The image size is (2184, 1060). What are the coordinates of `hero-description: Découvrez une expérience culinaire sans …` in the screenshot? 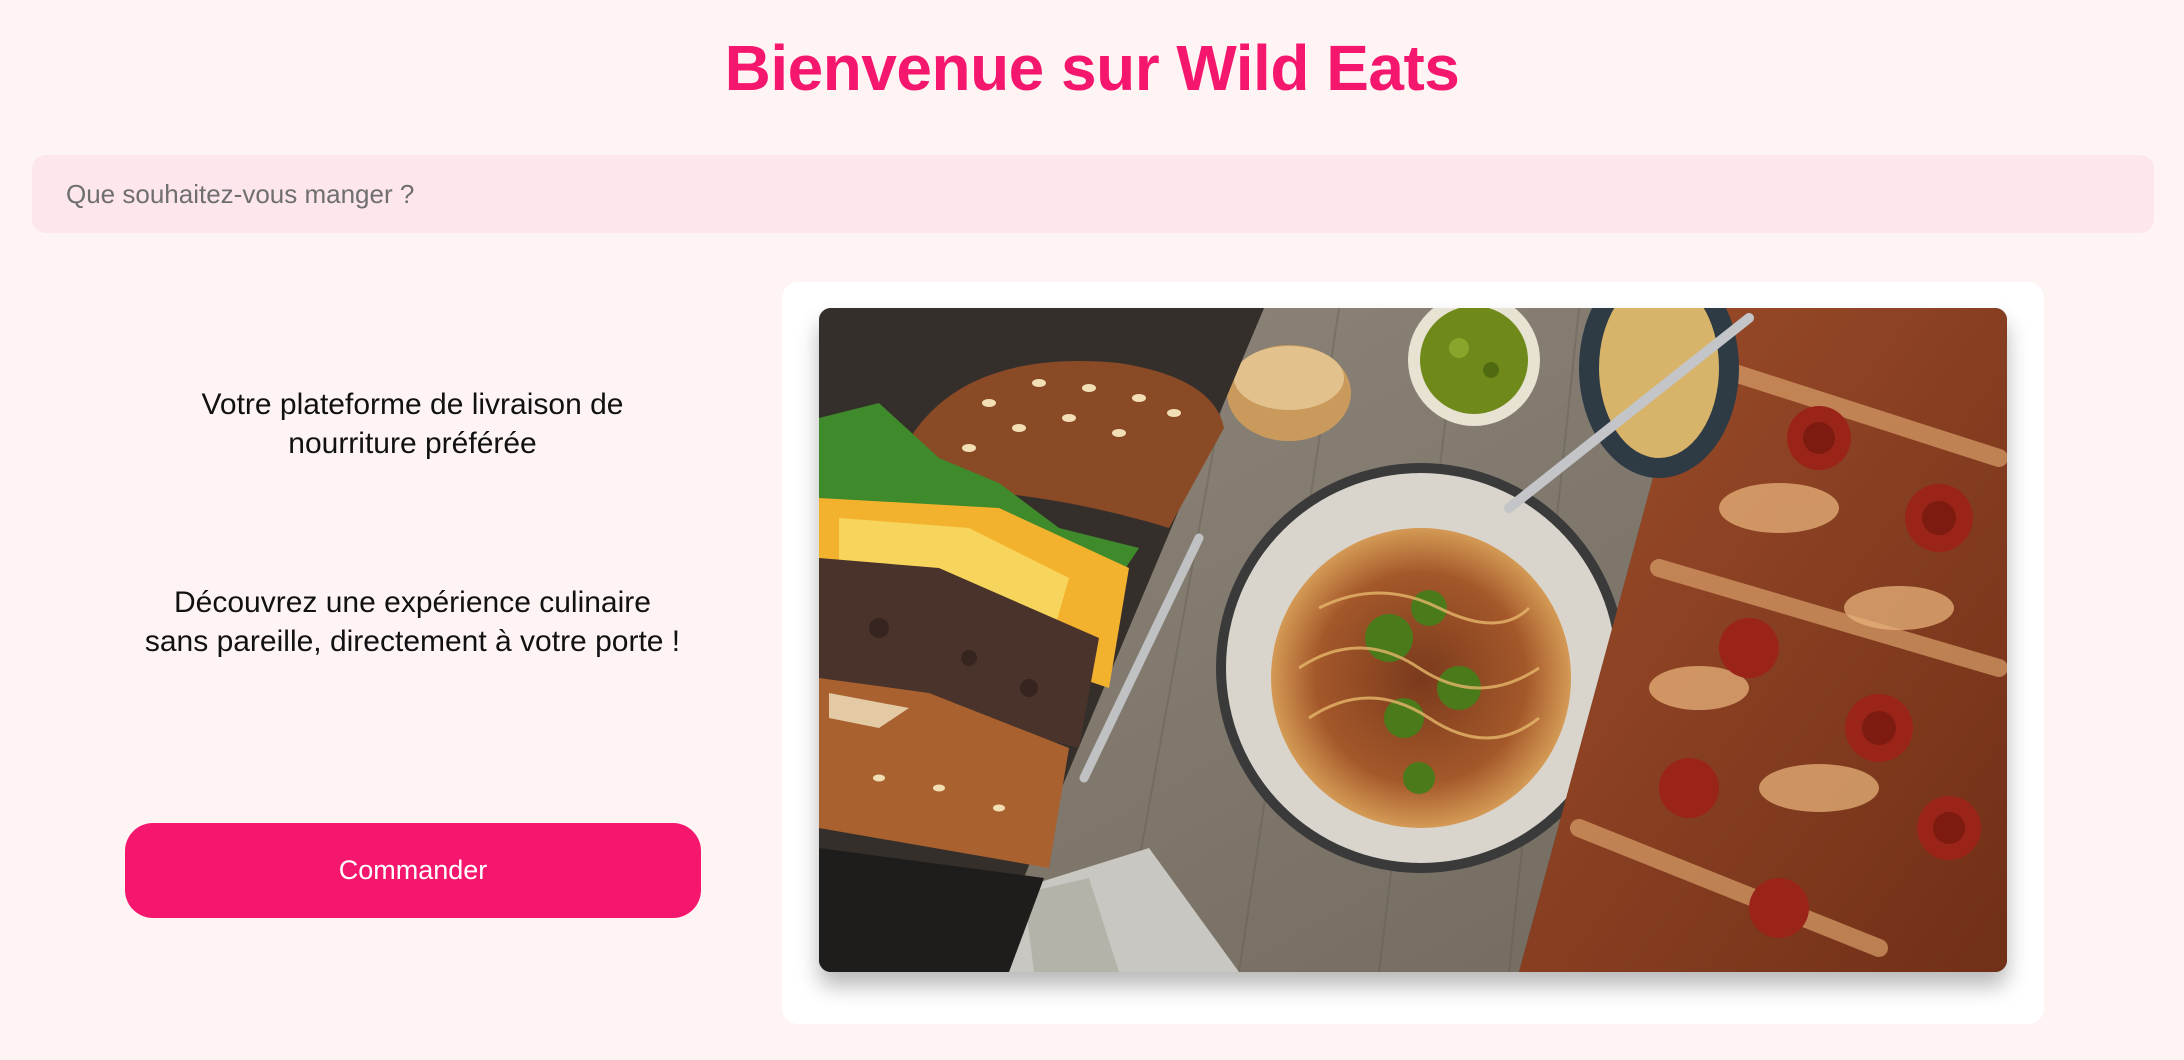 It's located at (412, 622).